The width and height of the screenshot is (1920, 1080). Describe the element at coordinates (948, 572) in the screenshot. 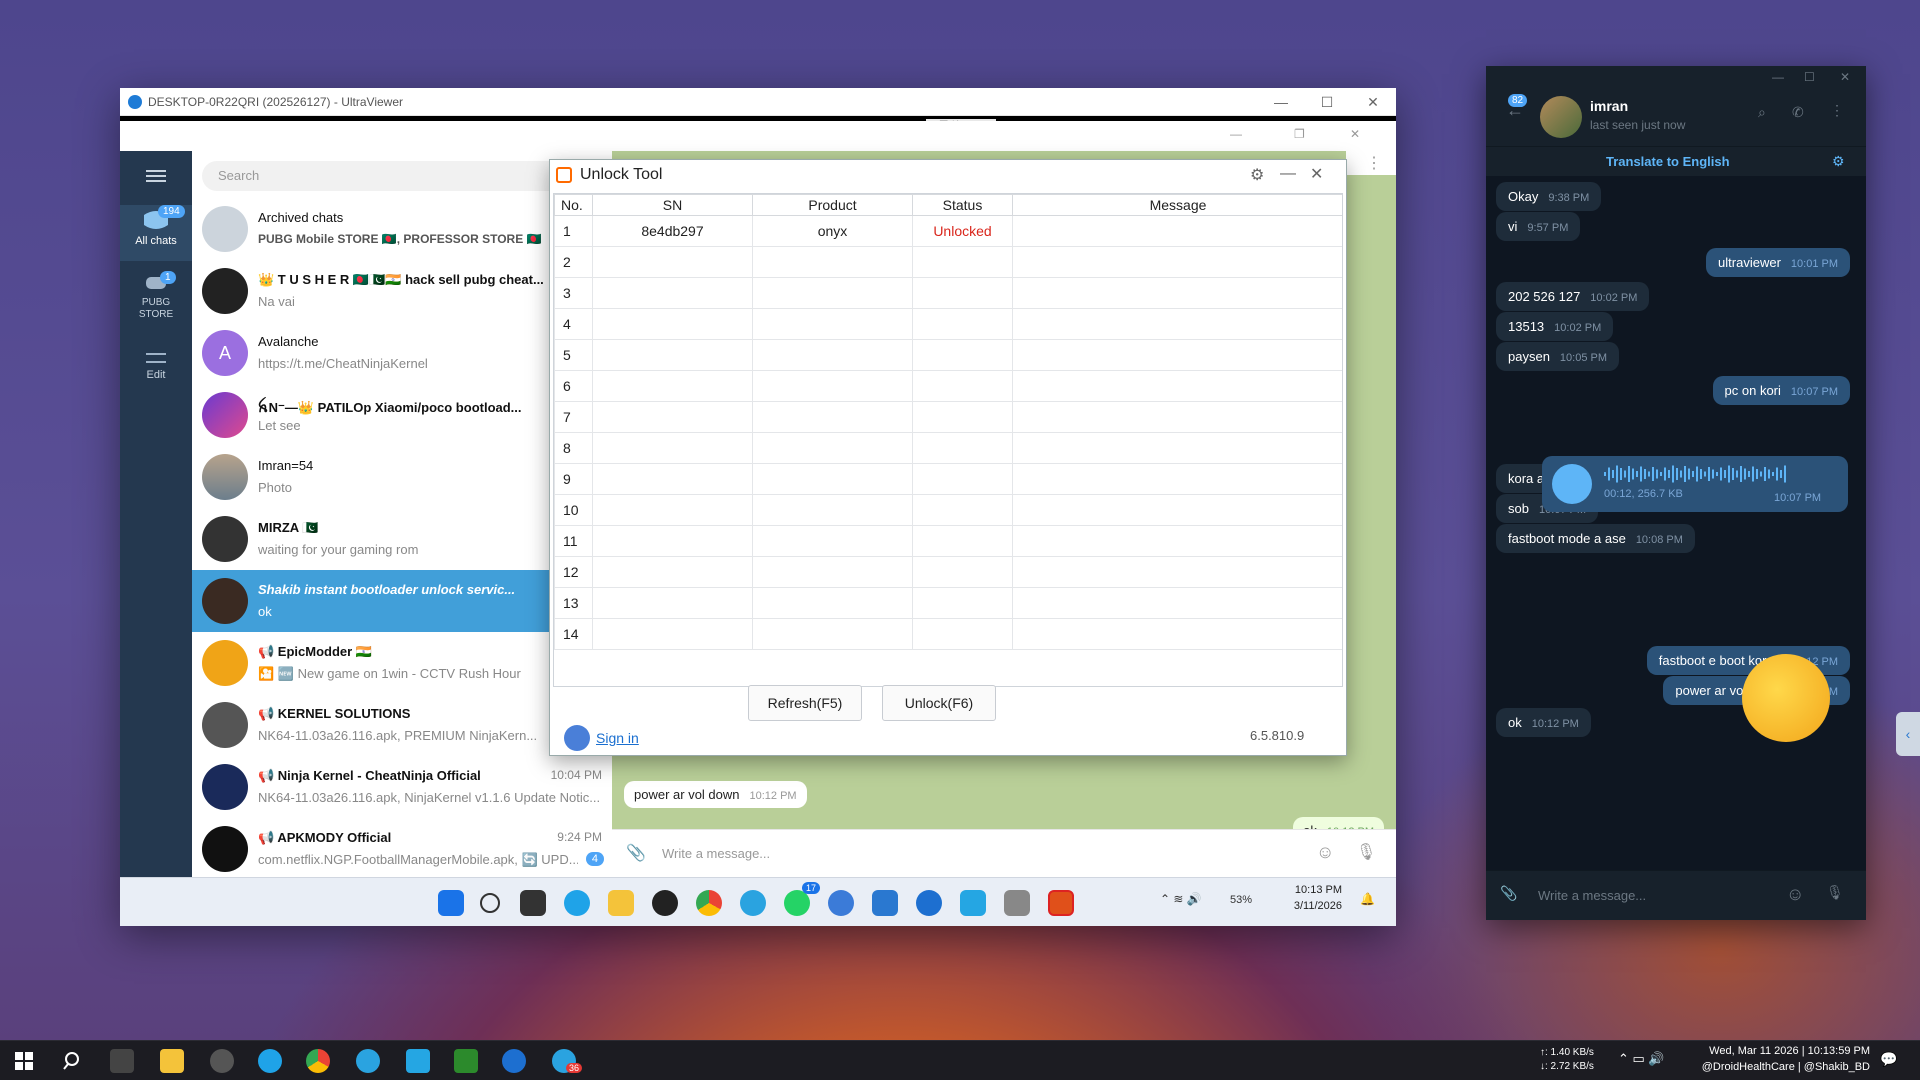

I see `table-row: 12` at that location.